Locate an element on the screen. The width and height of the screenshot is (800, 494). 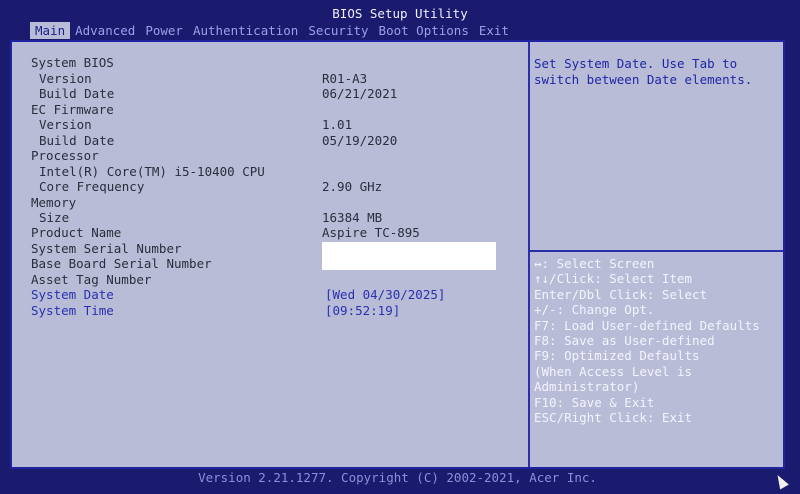
asset-tag-label: Asset Tag Number is located at coordinates (91, 279).